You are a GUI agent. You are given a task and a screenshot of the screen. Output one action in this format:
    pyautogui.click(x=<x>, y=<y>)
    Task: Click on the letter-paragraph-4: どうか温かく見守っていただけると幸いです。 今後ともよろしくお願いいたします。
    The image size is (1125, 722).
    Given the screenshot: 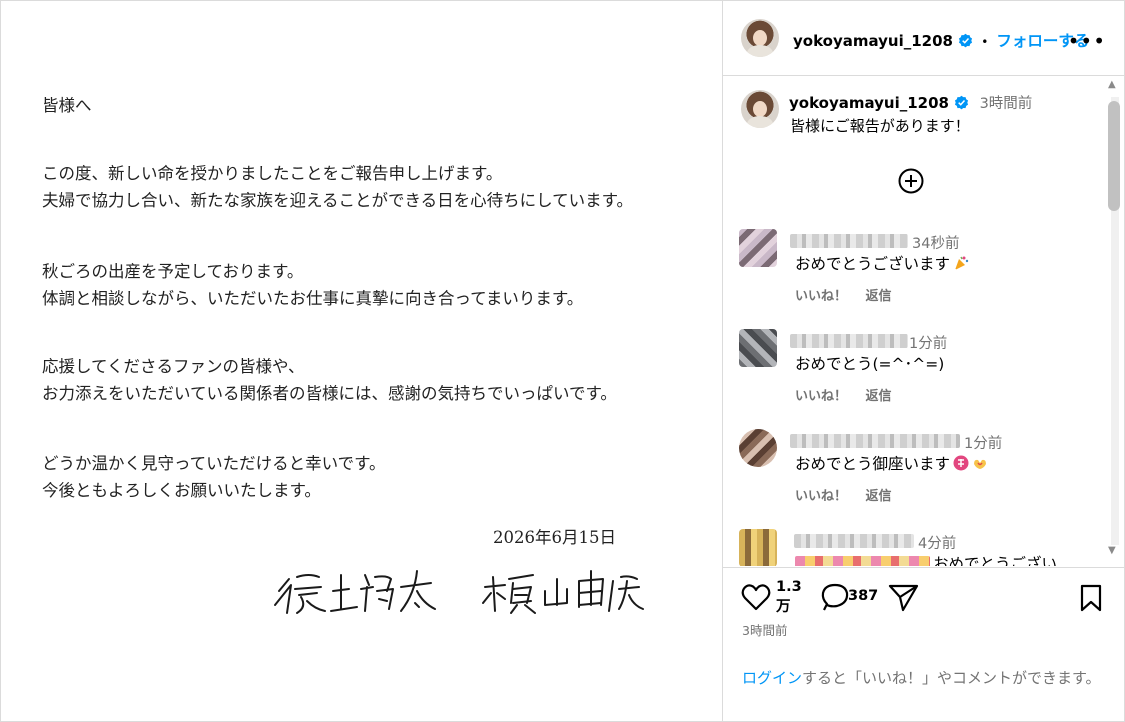 What is the action you would take?
    pyautogui.click(x=214, y=477)
    